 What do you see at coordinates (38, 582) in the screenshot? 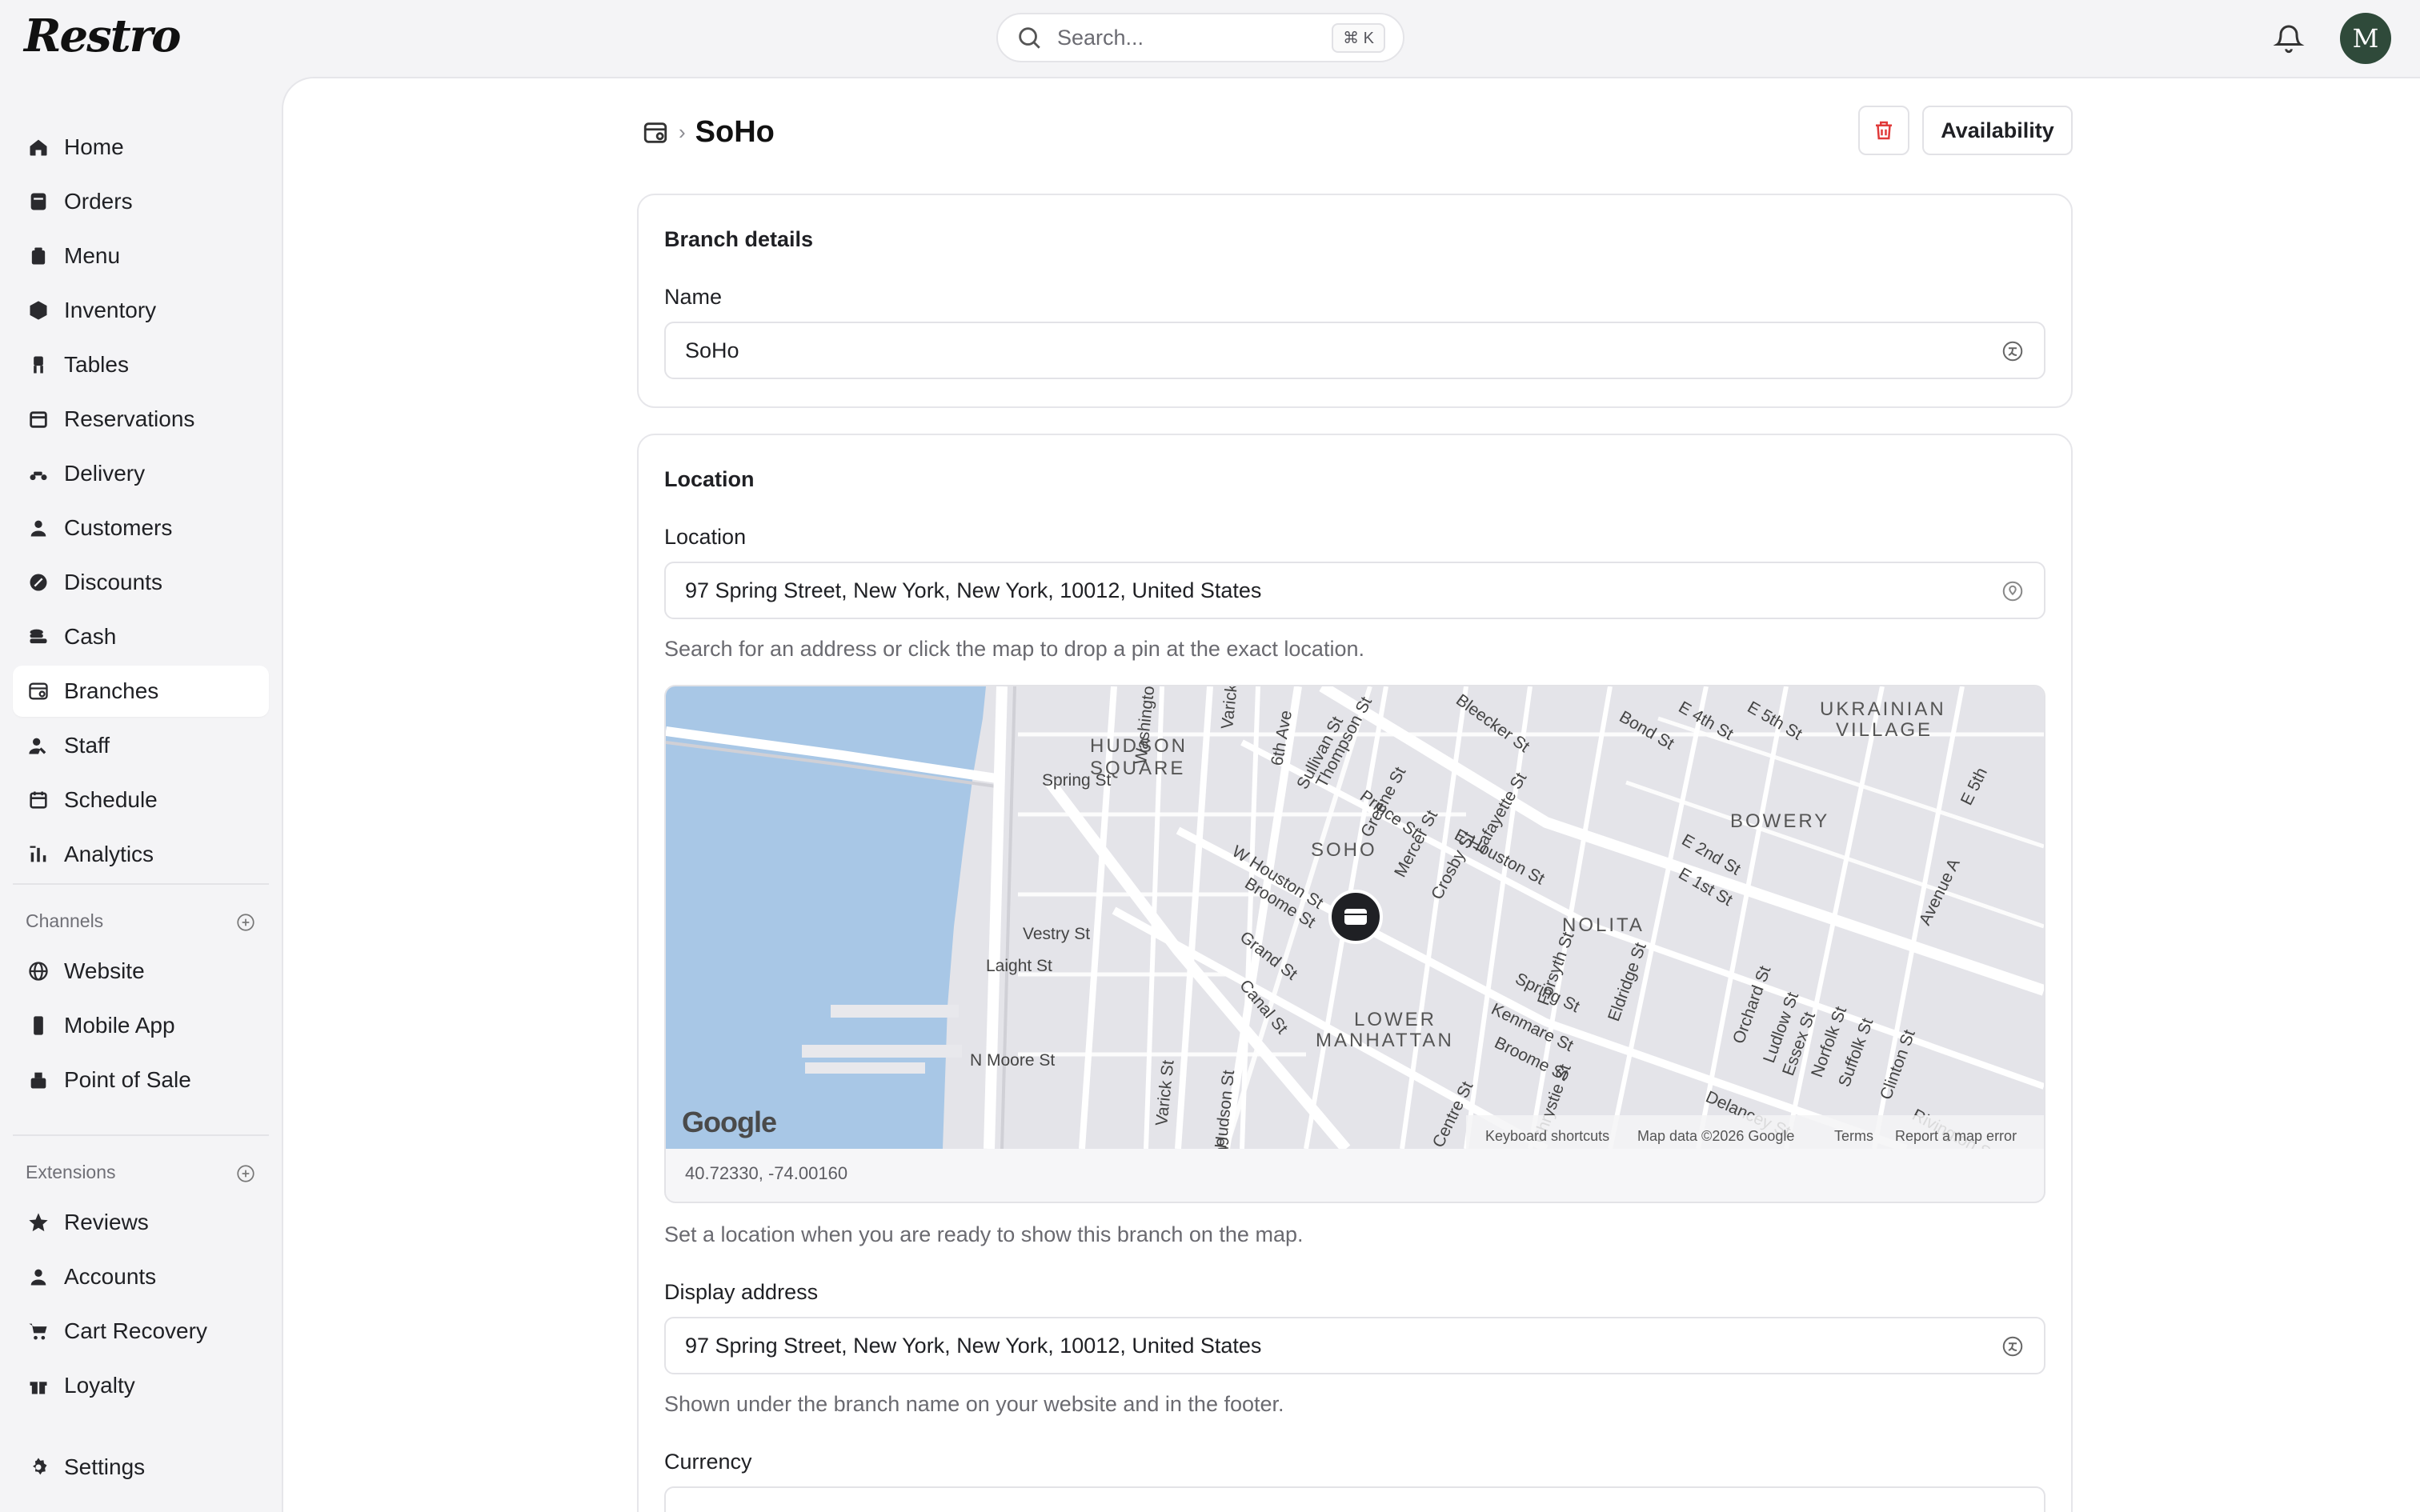
I see `discounts-icon` at bounding box center [38, 582].